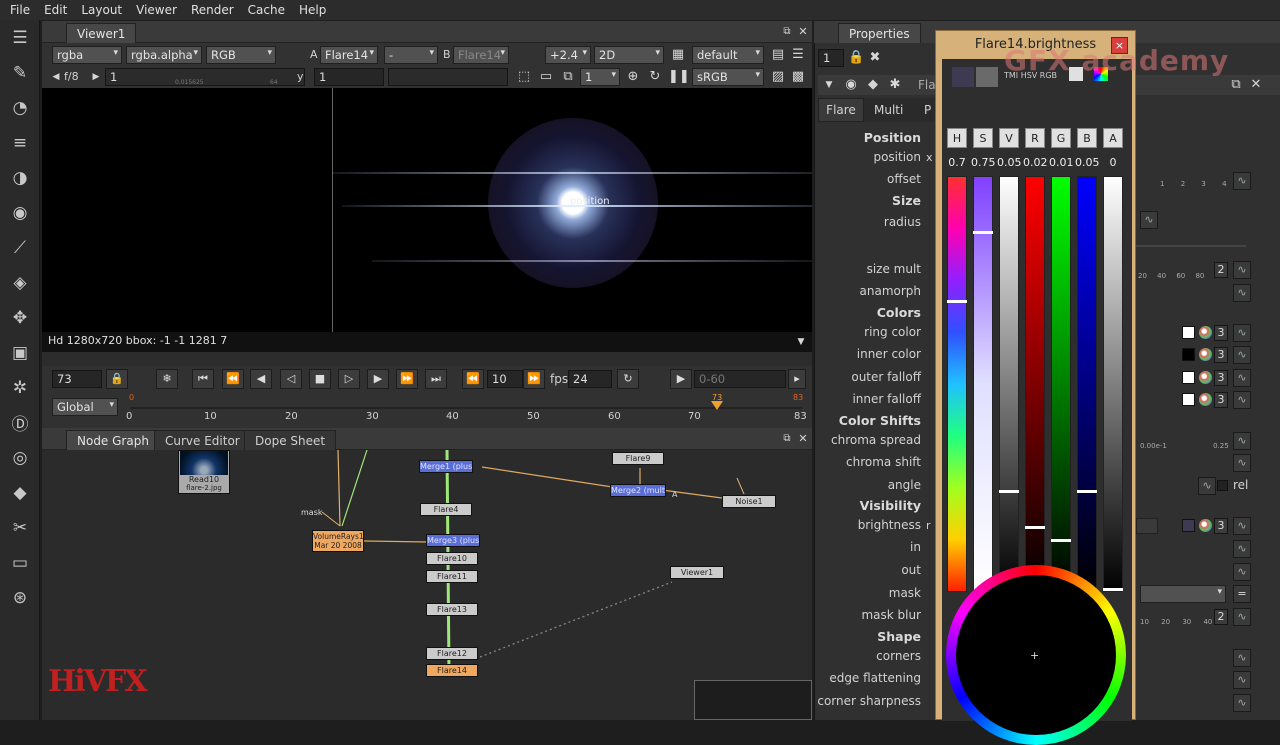 The image size is (1280, 745). Describe the element at coordinates (320, 379) in the screenshot. I see `stop-button: ■` at that location.